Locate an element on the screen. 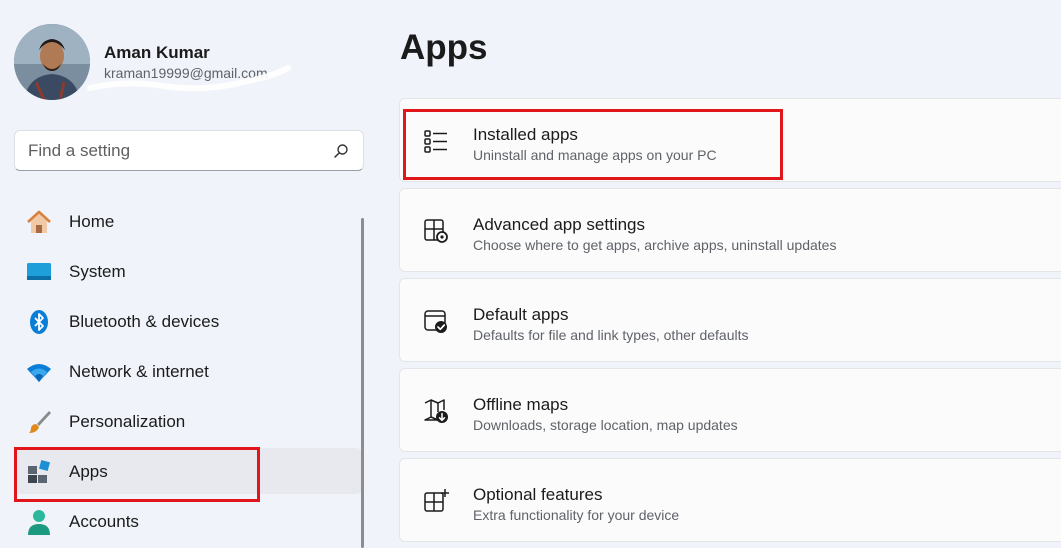  default-apps-icon is located at coordinates (435, 321).